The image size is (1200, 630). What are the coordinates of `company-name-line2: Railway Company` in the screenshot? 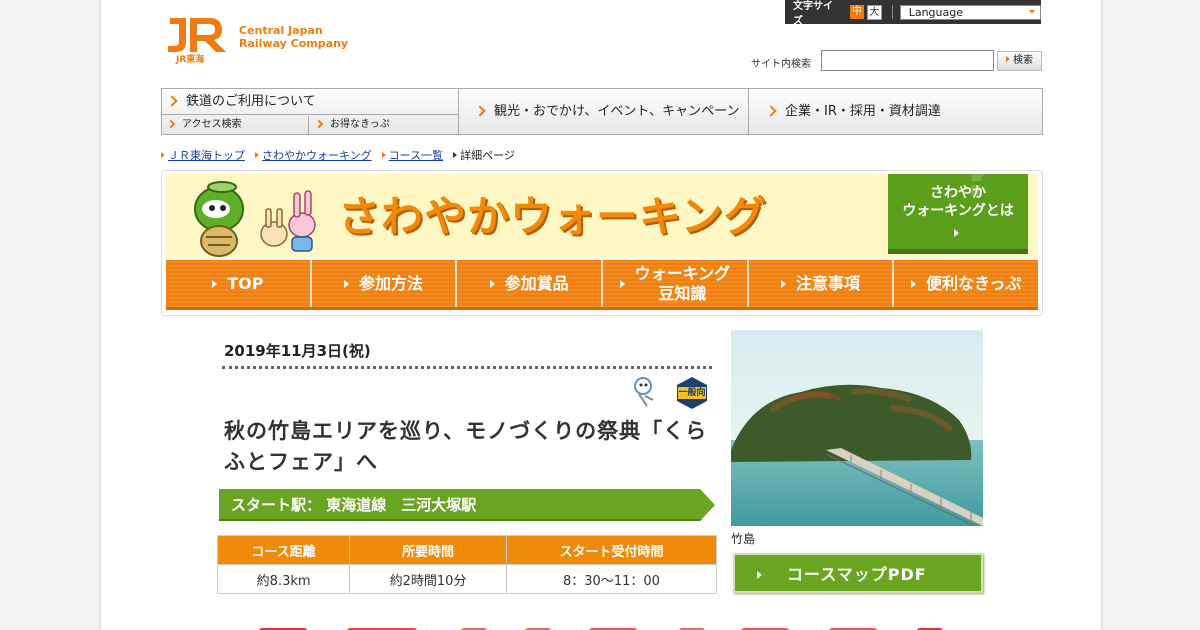 It's located at (294, 43).